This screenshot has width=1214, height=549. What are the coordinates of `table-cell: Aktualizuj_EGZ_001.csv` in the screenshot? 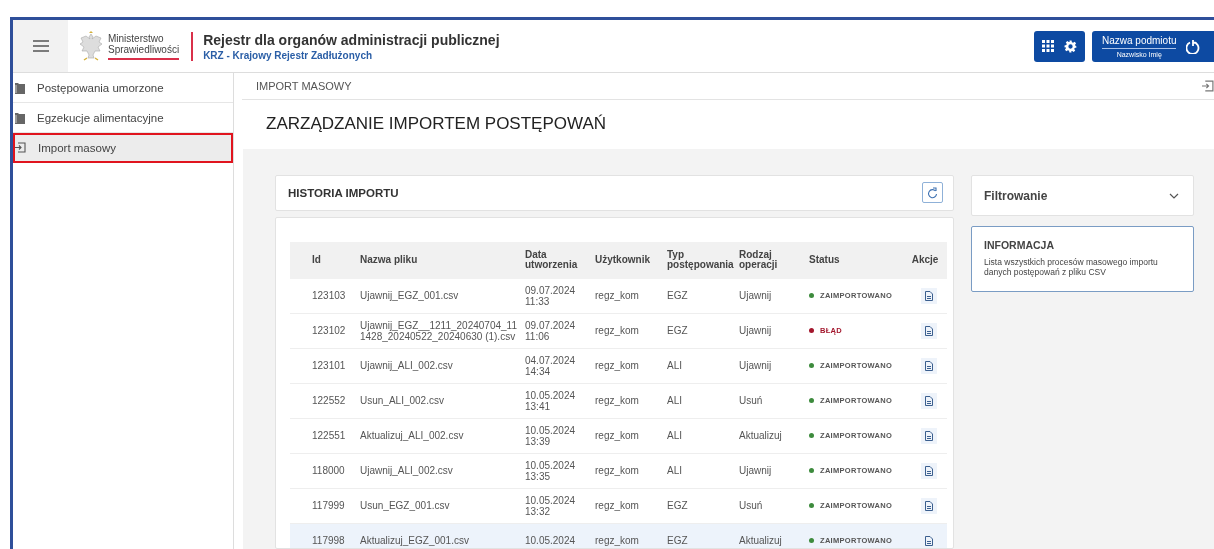 It's located at (434, 535).